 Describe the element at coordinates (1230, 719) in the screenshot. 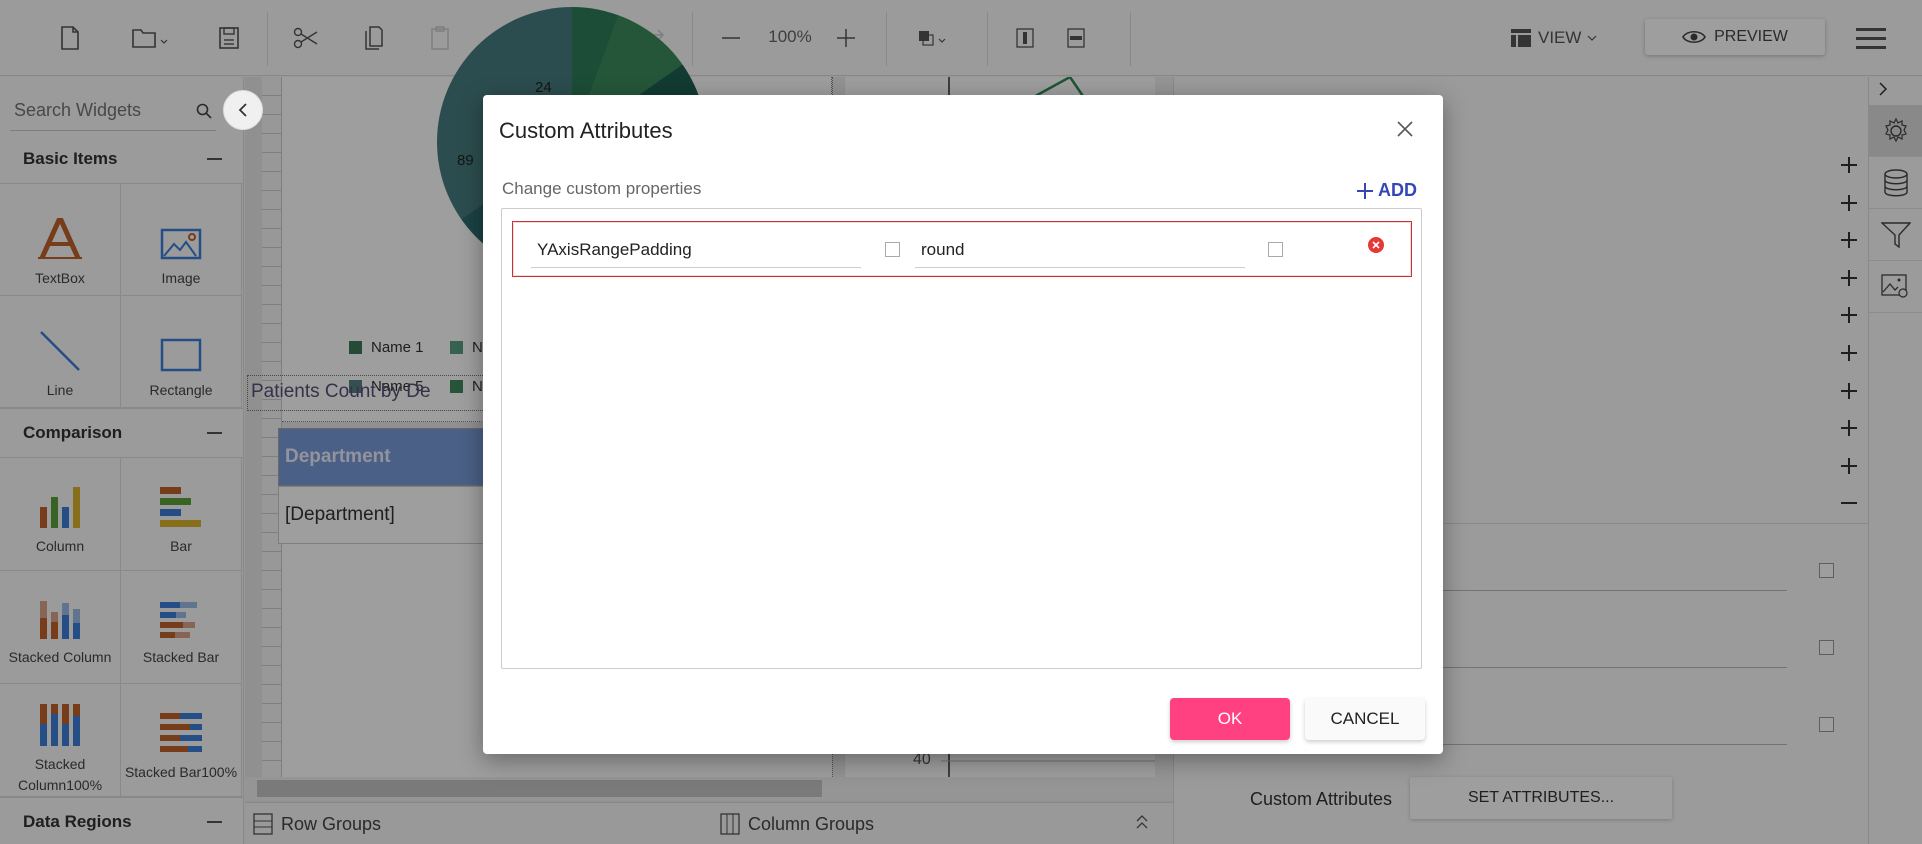

I see `ok-button: OK` at that location.